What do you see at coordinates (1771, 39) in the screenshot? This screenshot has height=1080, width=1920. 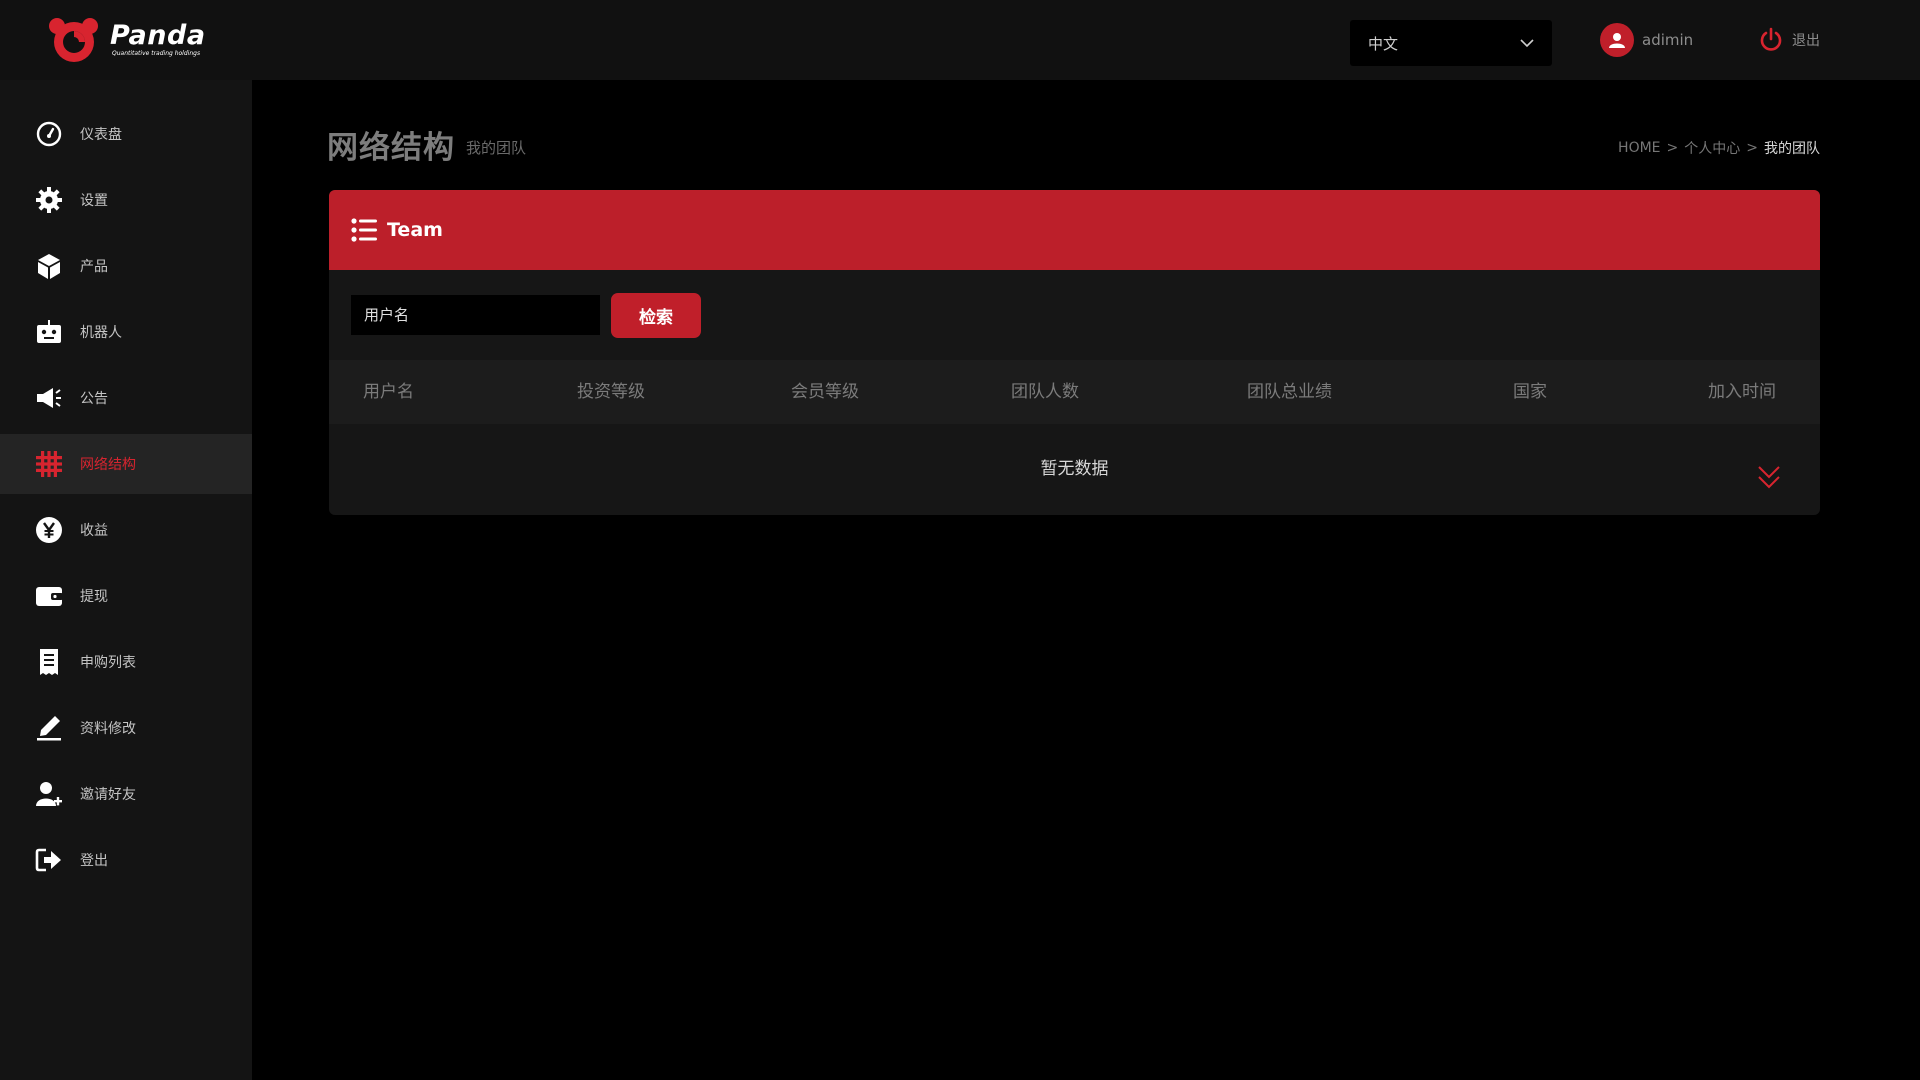 I see `power-icon` at bounding box center [1771, 39].